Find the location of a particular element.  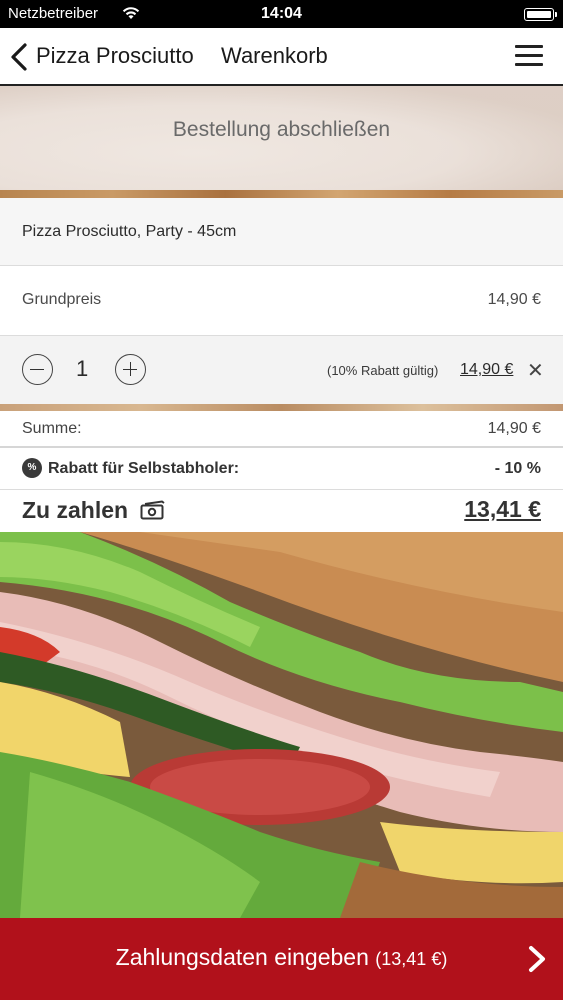

base-price-value: 14,90 € is located at coordinates (514, 299).